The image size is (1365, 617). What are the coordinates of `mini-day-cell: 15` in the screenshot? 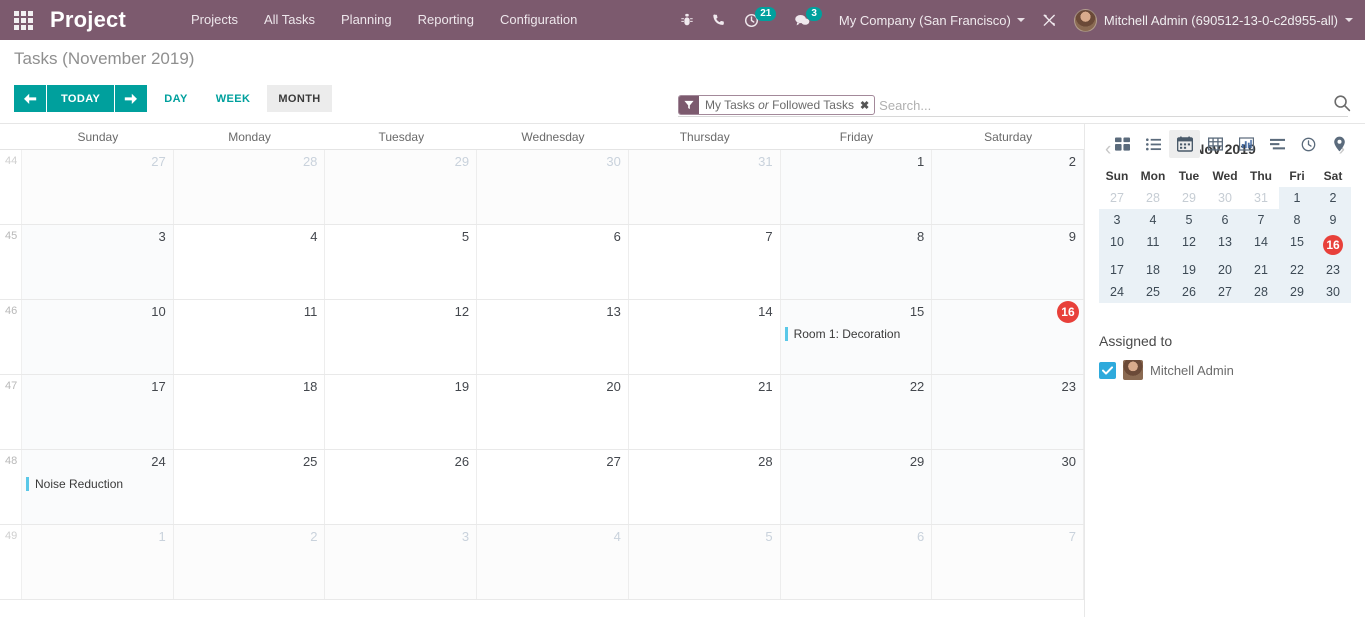 It's located at (1297, 245).